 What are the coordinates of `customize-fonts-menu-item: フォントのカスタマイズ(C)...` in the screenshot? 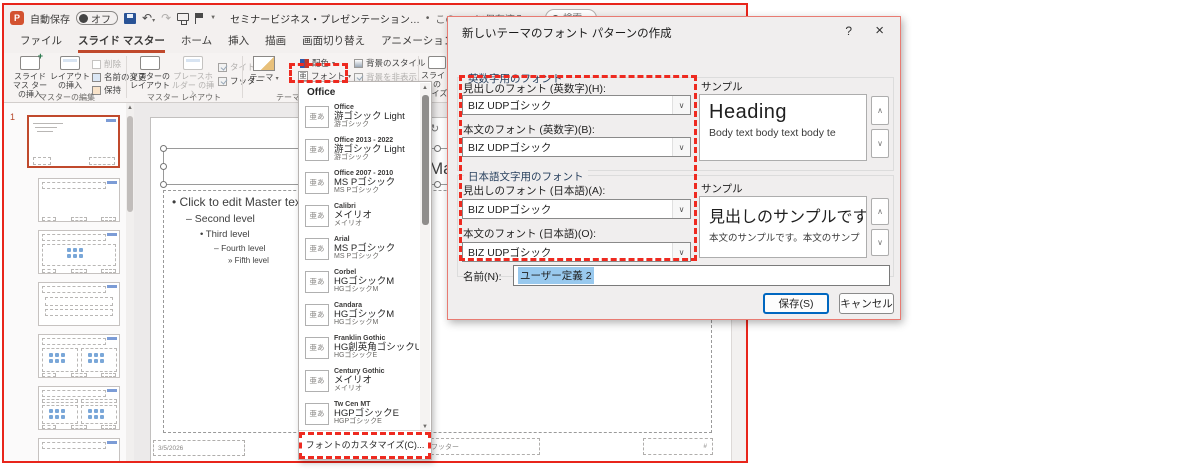 It's located at (365, 444).